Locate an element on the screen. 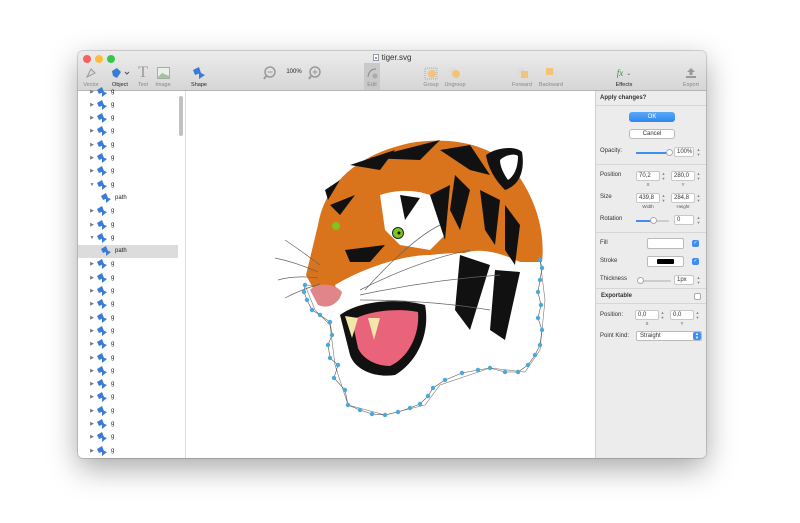 The width and height of the screenshot is (800, 523). point-y-field: 0,0 is located at coordinates (682, 315).